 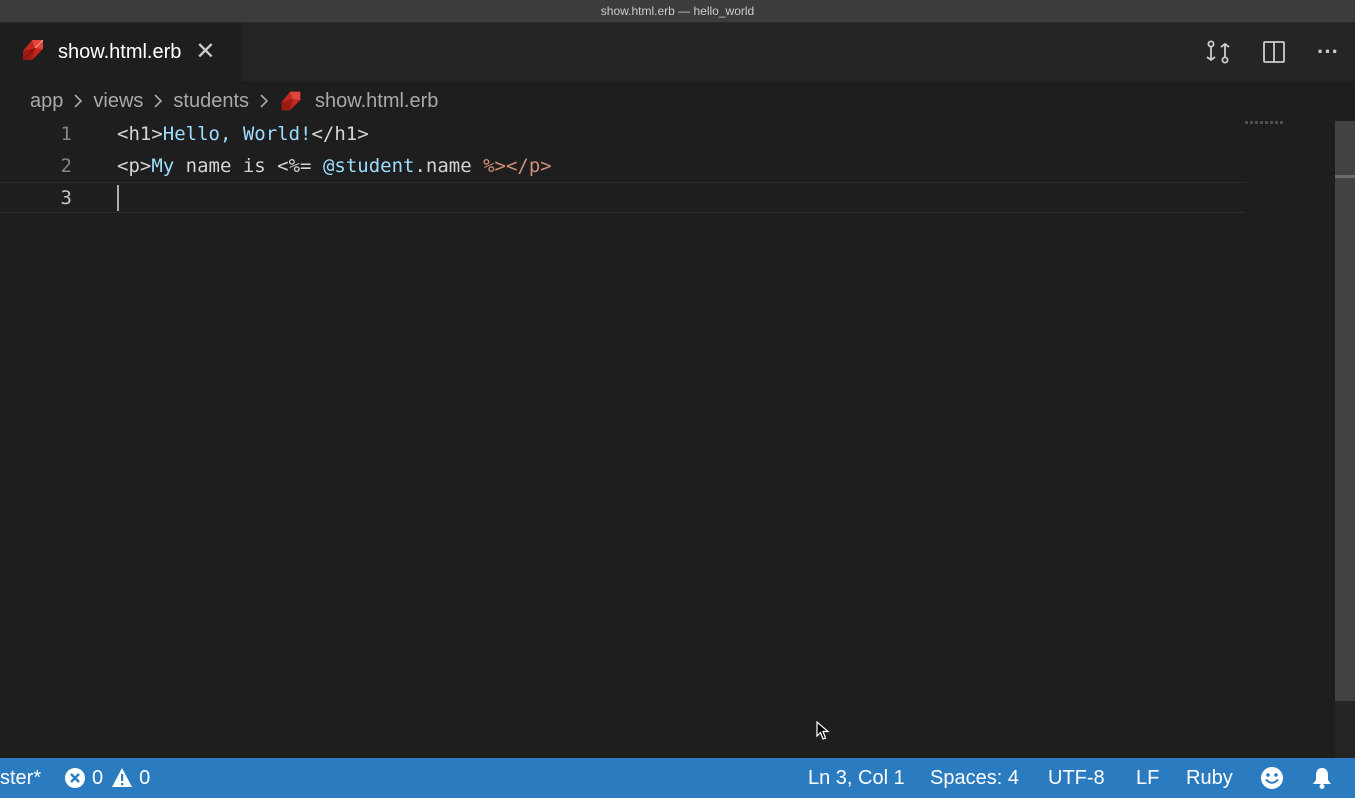 I want to click on minimap, so click(x=1264, y=122).